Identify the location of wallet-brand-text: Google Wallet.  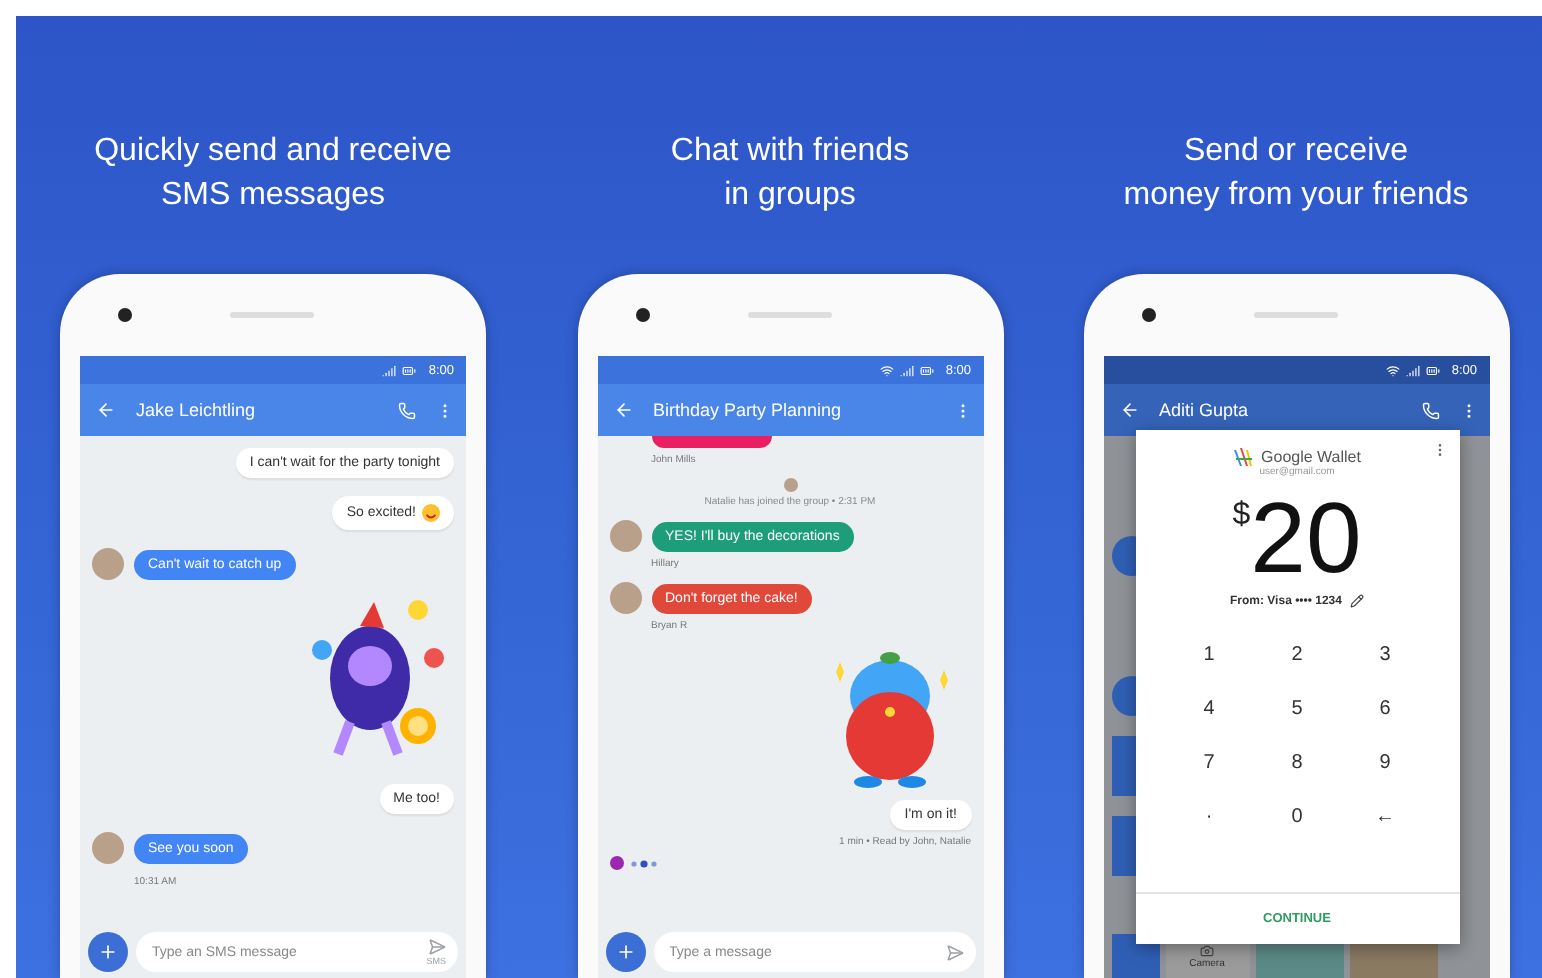
(1311, 457).